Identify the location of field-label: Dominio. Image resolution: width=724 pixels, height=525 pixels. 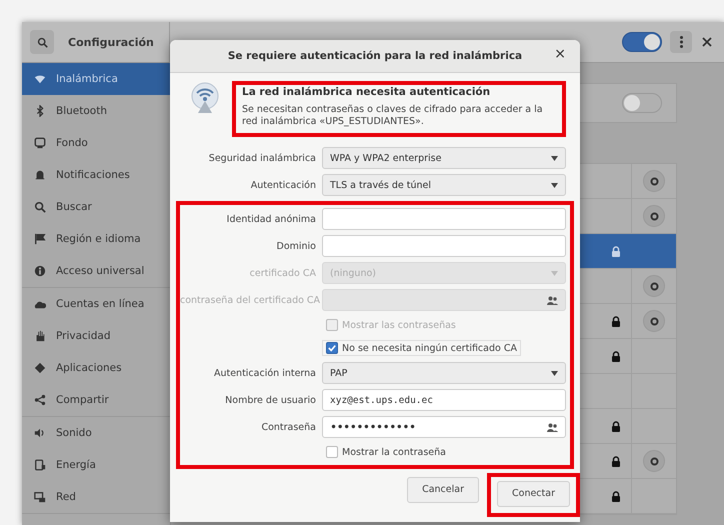
(296, 246).